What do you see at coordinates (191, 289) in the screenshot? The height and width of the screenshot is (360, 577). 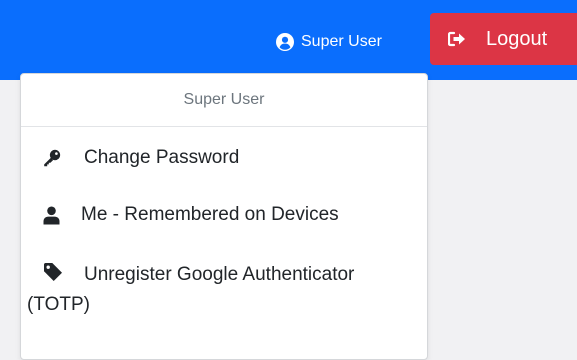 I see `unregister-totp-label: Unregister Google Authenticator (TOTP)` at bounding box center [191, 289].